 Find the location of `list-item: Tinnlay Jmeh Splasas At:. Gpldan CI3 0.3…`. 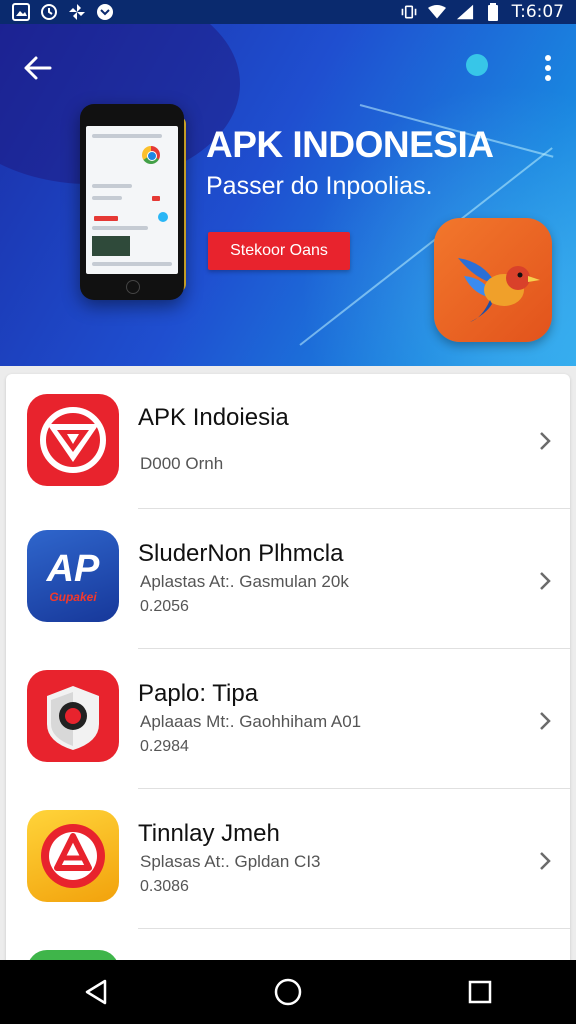

list-item: Tinnlay Jmeh Splasas At:. Gpldan CI3 0.3… is located at coordinates (288, 860).